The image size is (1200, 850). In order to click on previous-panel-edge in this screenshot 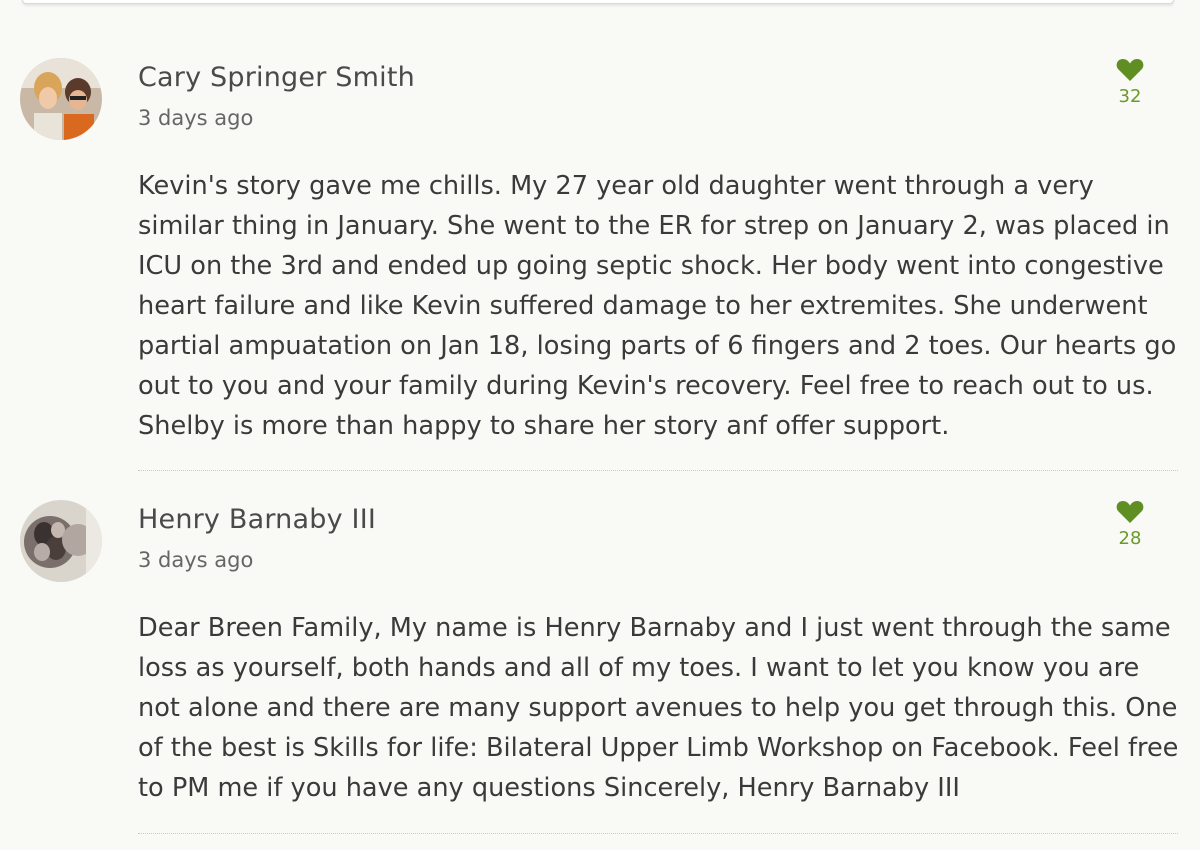, I will do `click(598, 2)`.